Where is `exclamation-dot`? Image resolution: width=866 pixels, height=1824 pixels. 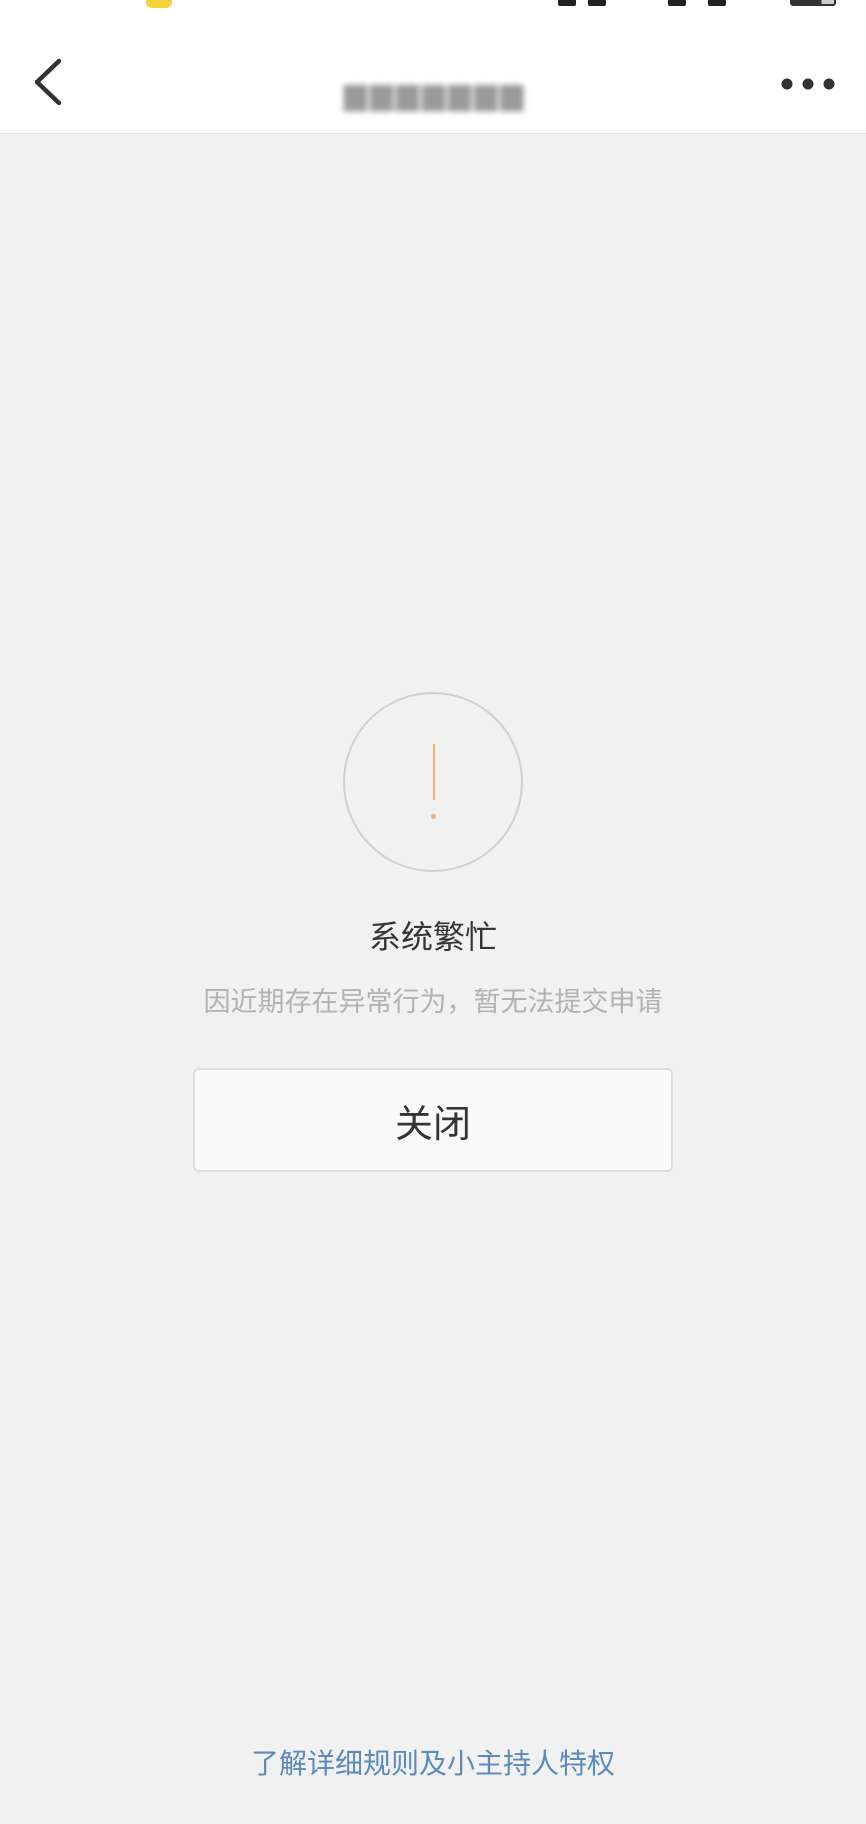
exclamation-dot is located at coordinates (433, 816).